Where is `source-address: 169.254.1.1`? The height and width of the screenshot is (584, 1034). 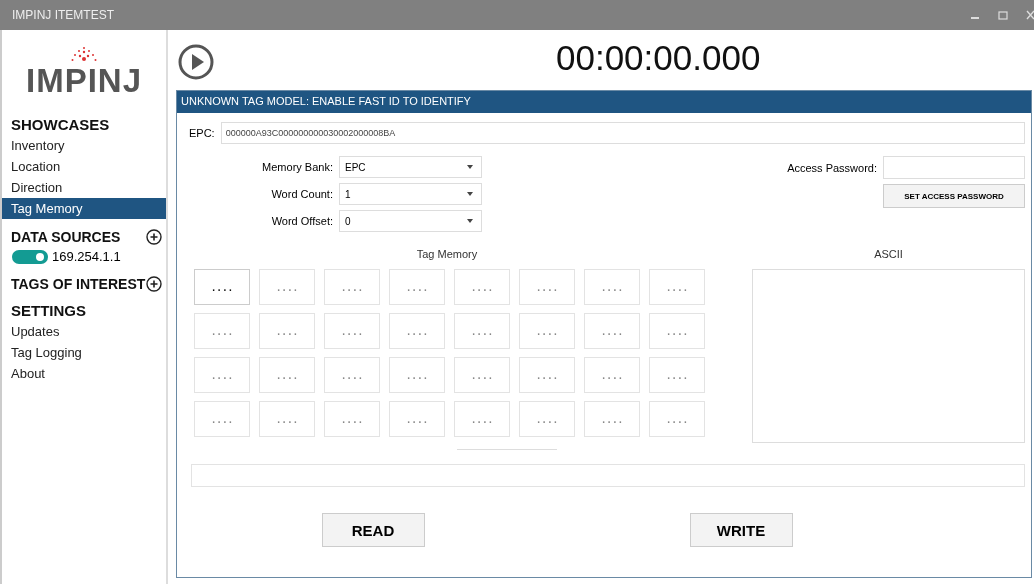 source-address: 169.254.1.1 is located at coordinates (86, 256).